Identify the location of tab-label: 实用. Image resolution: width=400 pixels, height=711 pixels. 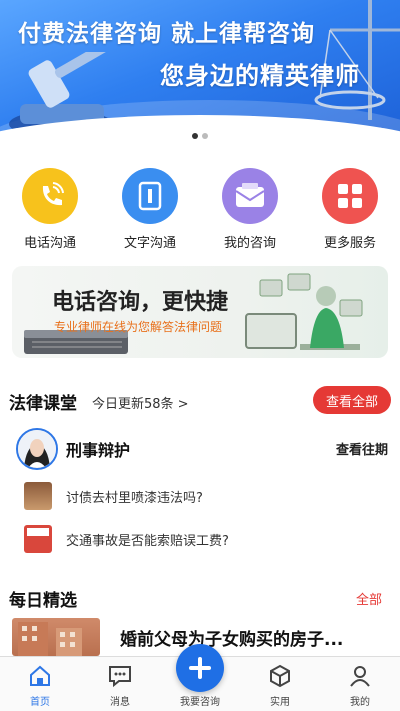
(280, 702).